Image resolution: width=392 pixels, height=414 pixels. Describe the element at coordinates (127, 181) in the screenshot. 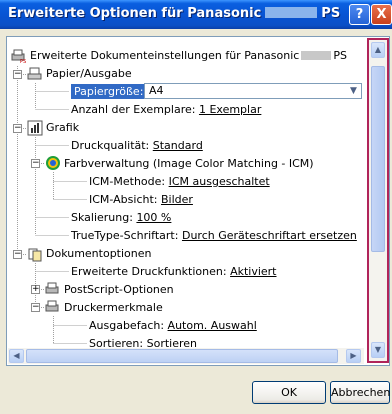

I see `icm-method-label: ICM-Methode:` at that location.